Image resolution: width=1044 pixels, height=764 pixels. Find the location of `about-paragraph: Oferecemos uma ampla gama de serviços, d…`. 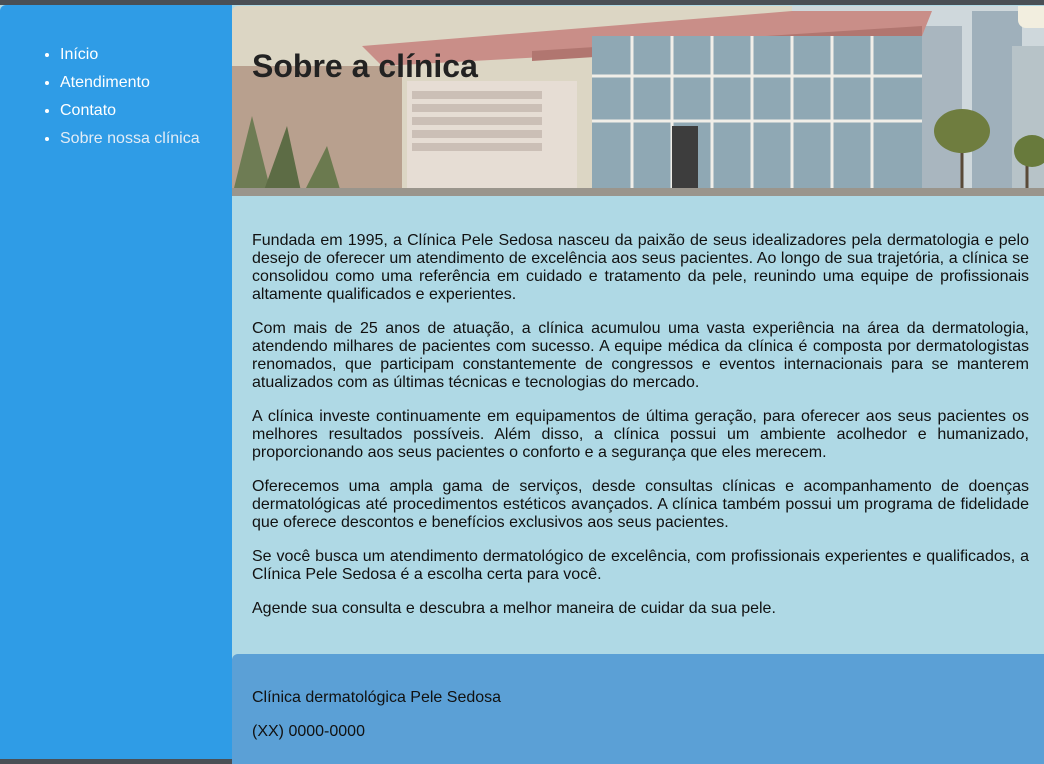

about-paragraph: Oferecemos uma ampla gama de serviços, d… is located at coordinates (640, 504).